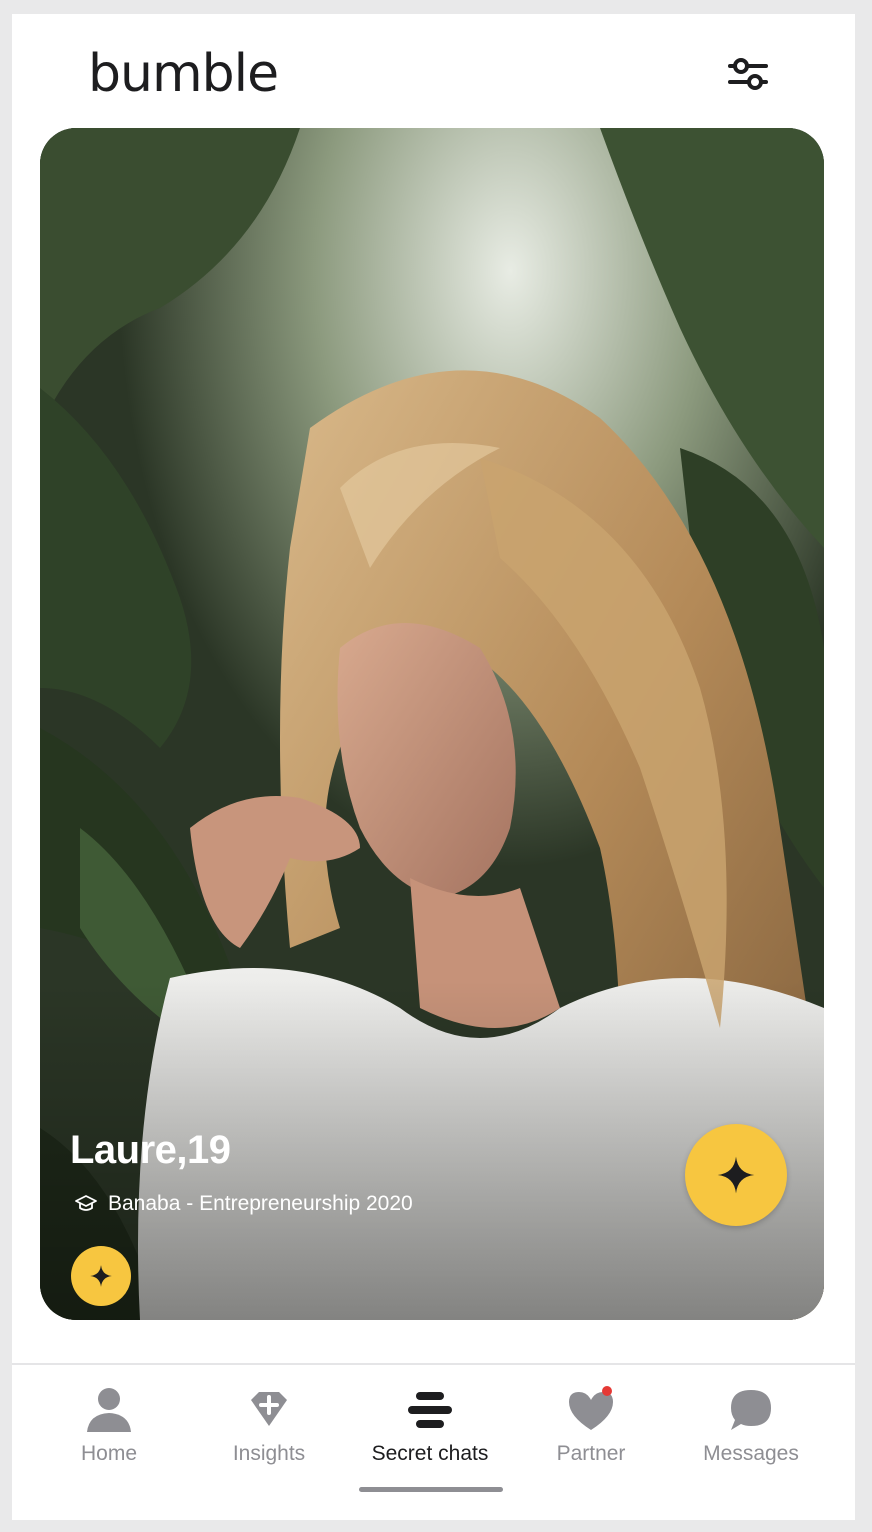 The width and height of the screenshot is (872, 1532). I want to click on nav-item-home: Home, so click(109, 1421).